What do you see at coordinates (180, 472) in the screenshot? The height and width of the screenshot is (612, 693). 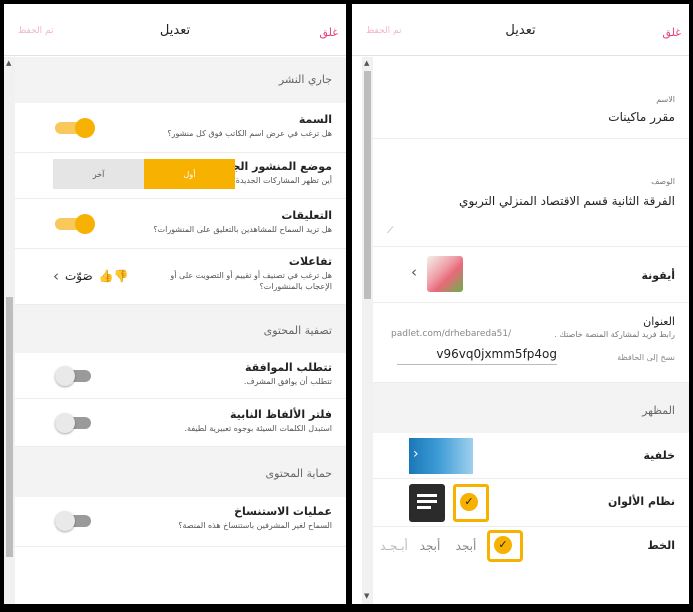 I see `section-protect: حماية المحتوى` at bounding box center [180, 472].